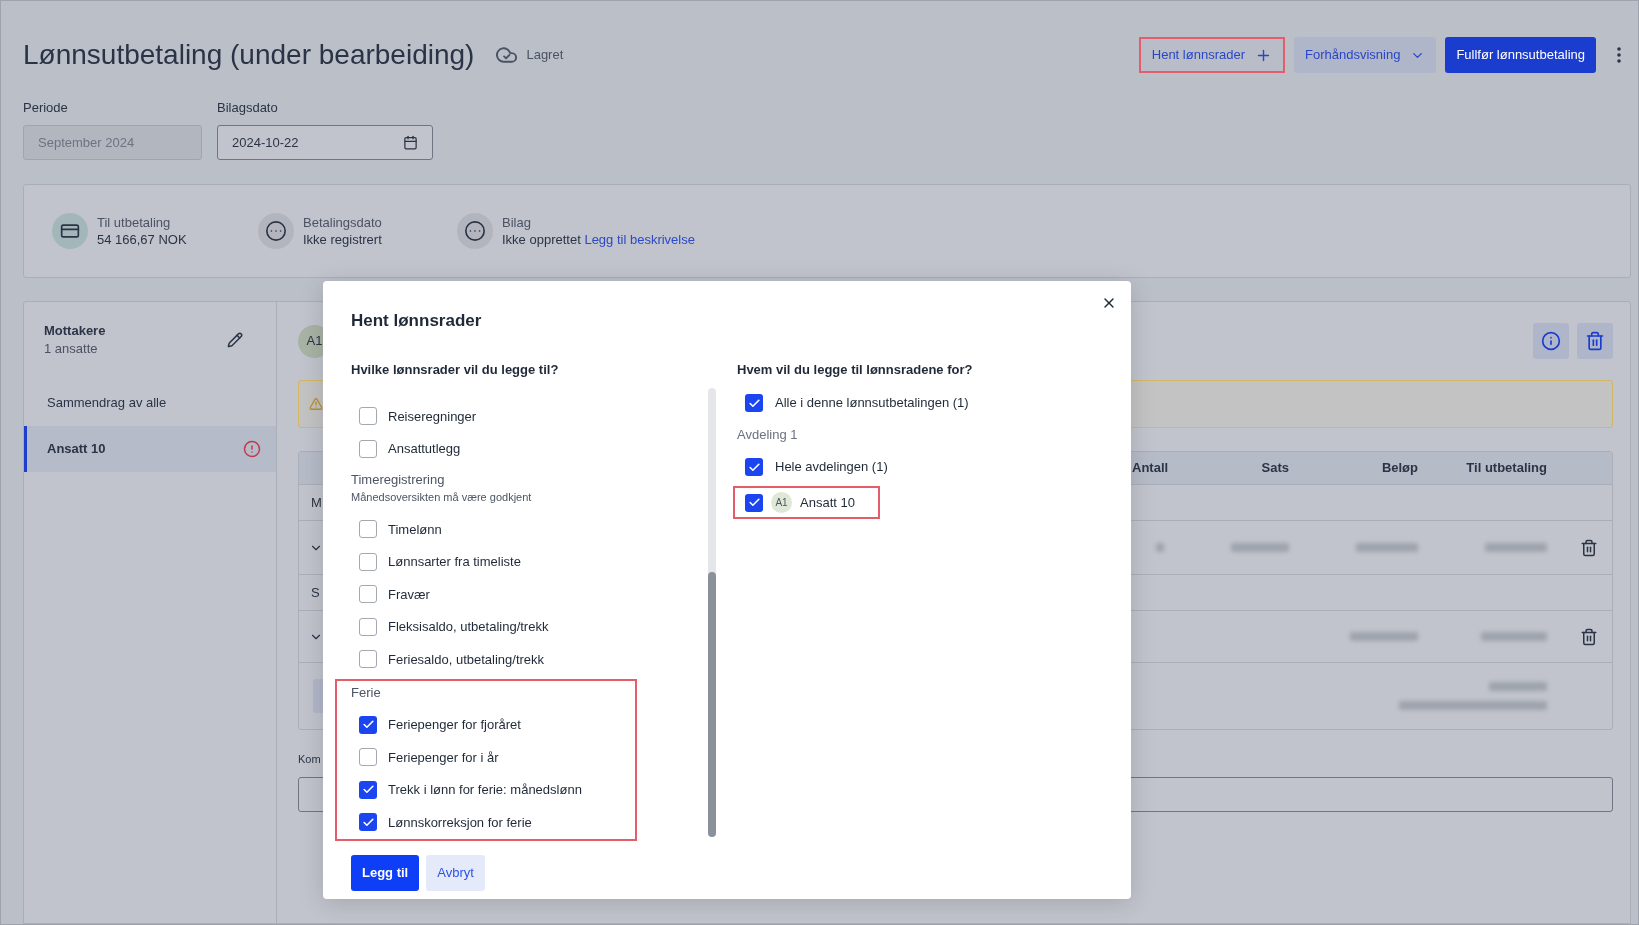 The image size is (1639, 925). I want to click on sidebar-item: Ansatt 10, so click(150, 449).